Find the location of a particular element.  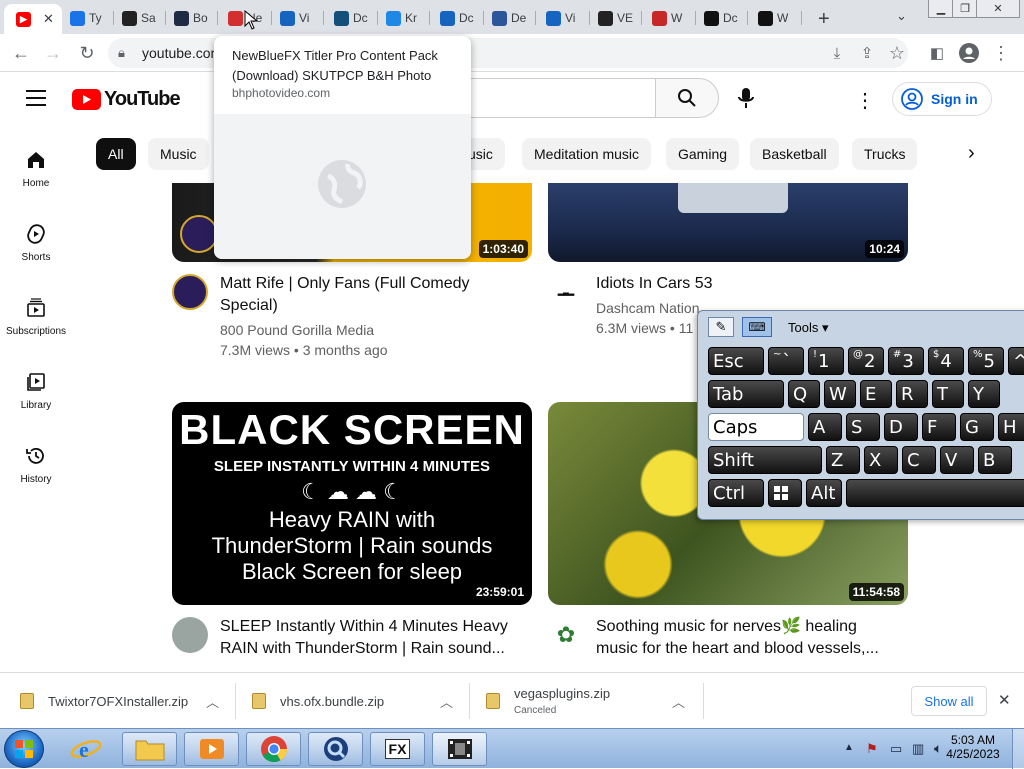

osk-key-r5-3: Alt is located at coordinates (824, 493).